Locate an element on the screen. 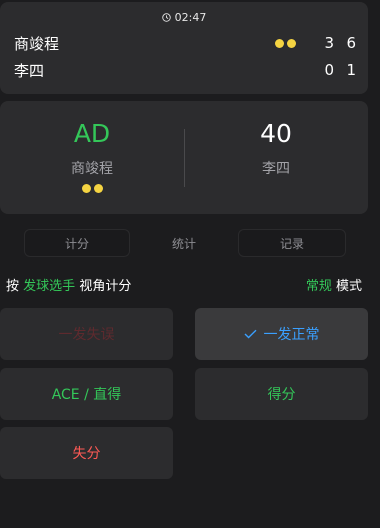  win-point-label: 得分 is located at coordinates (281, 395).